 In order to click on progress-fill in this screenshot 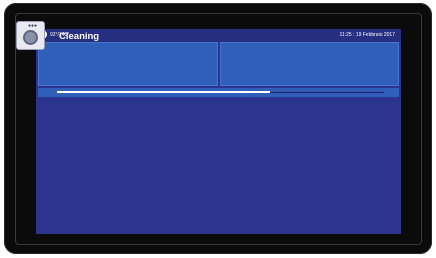, I will do `click(163, 92)`.